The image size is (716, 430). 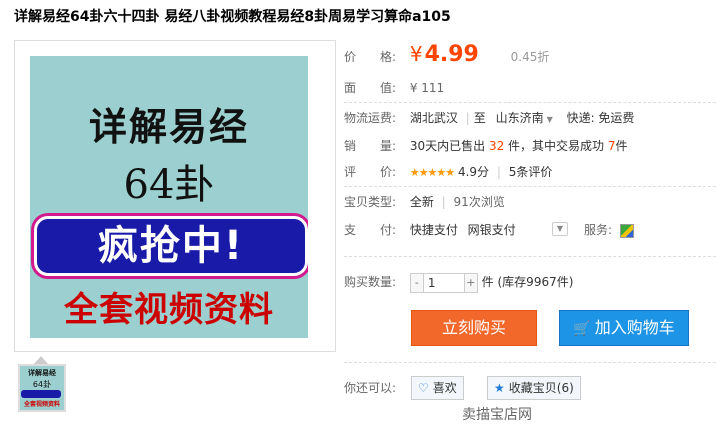 What do you see at coordinates (370, 57) in the screenshot?
I see `price-label: 价 格:` at bounding box center [370, 57].